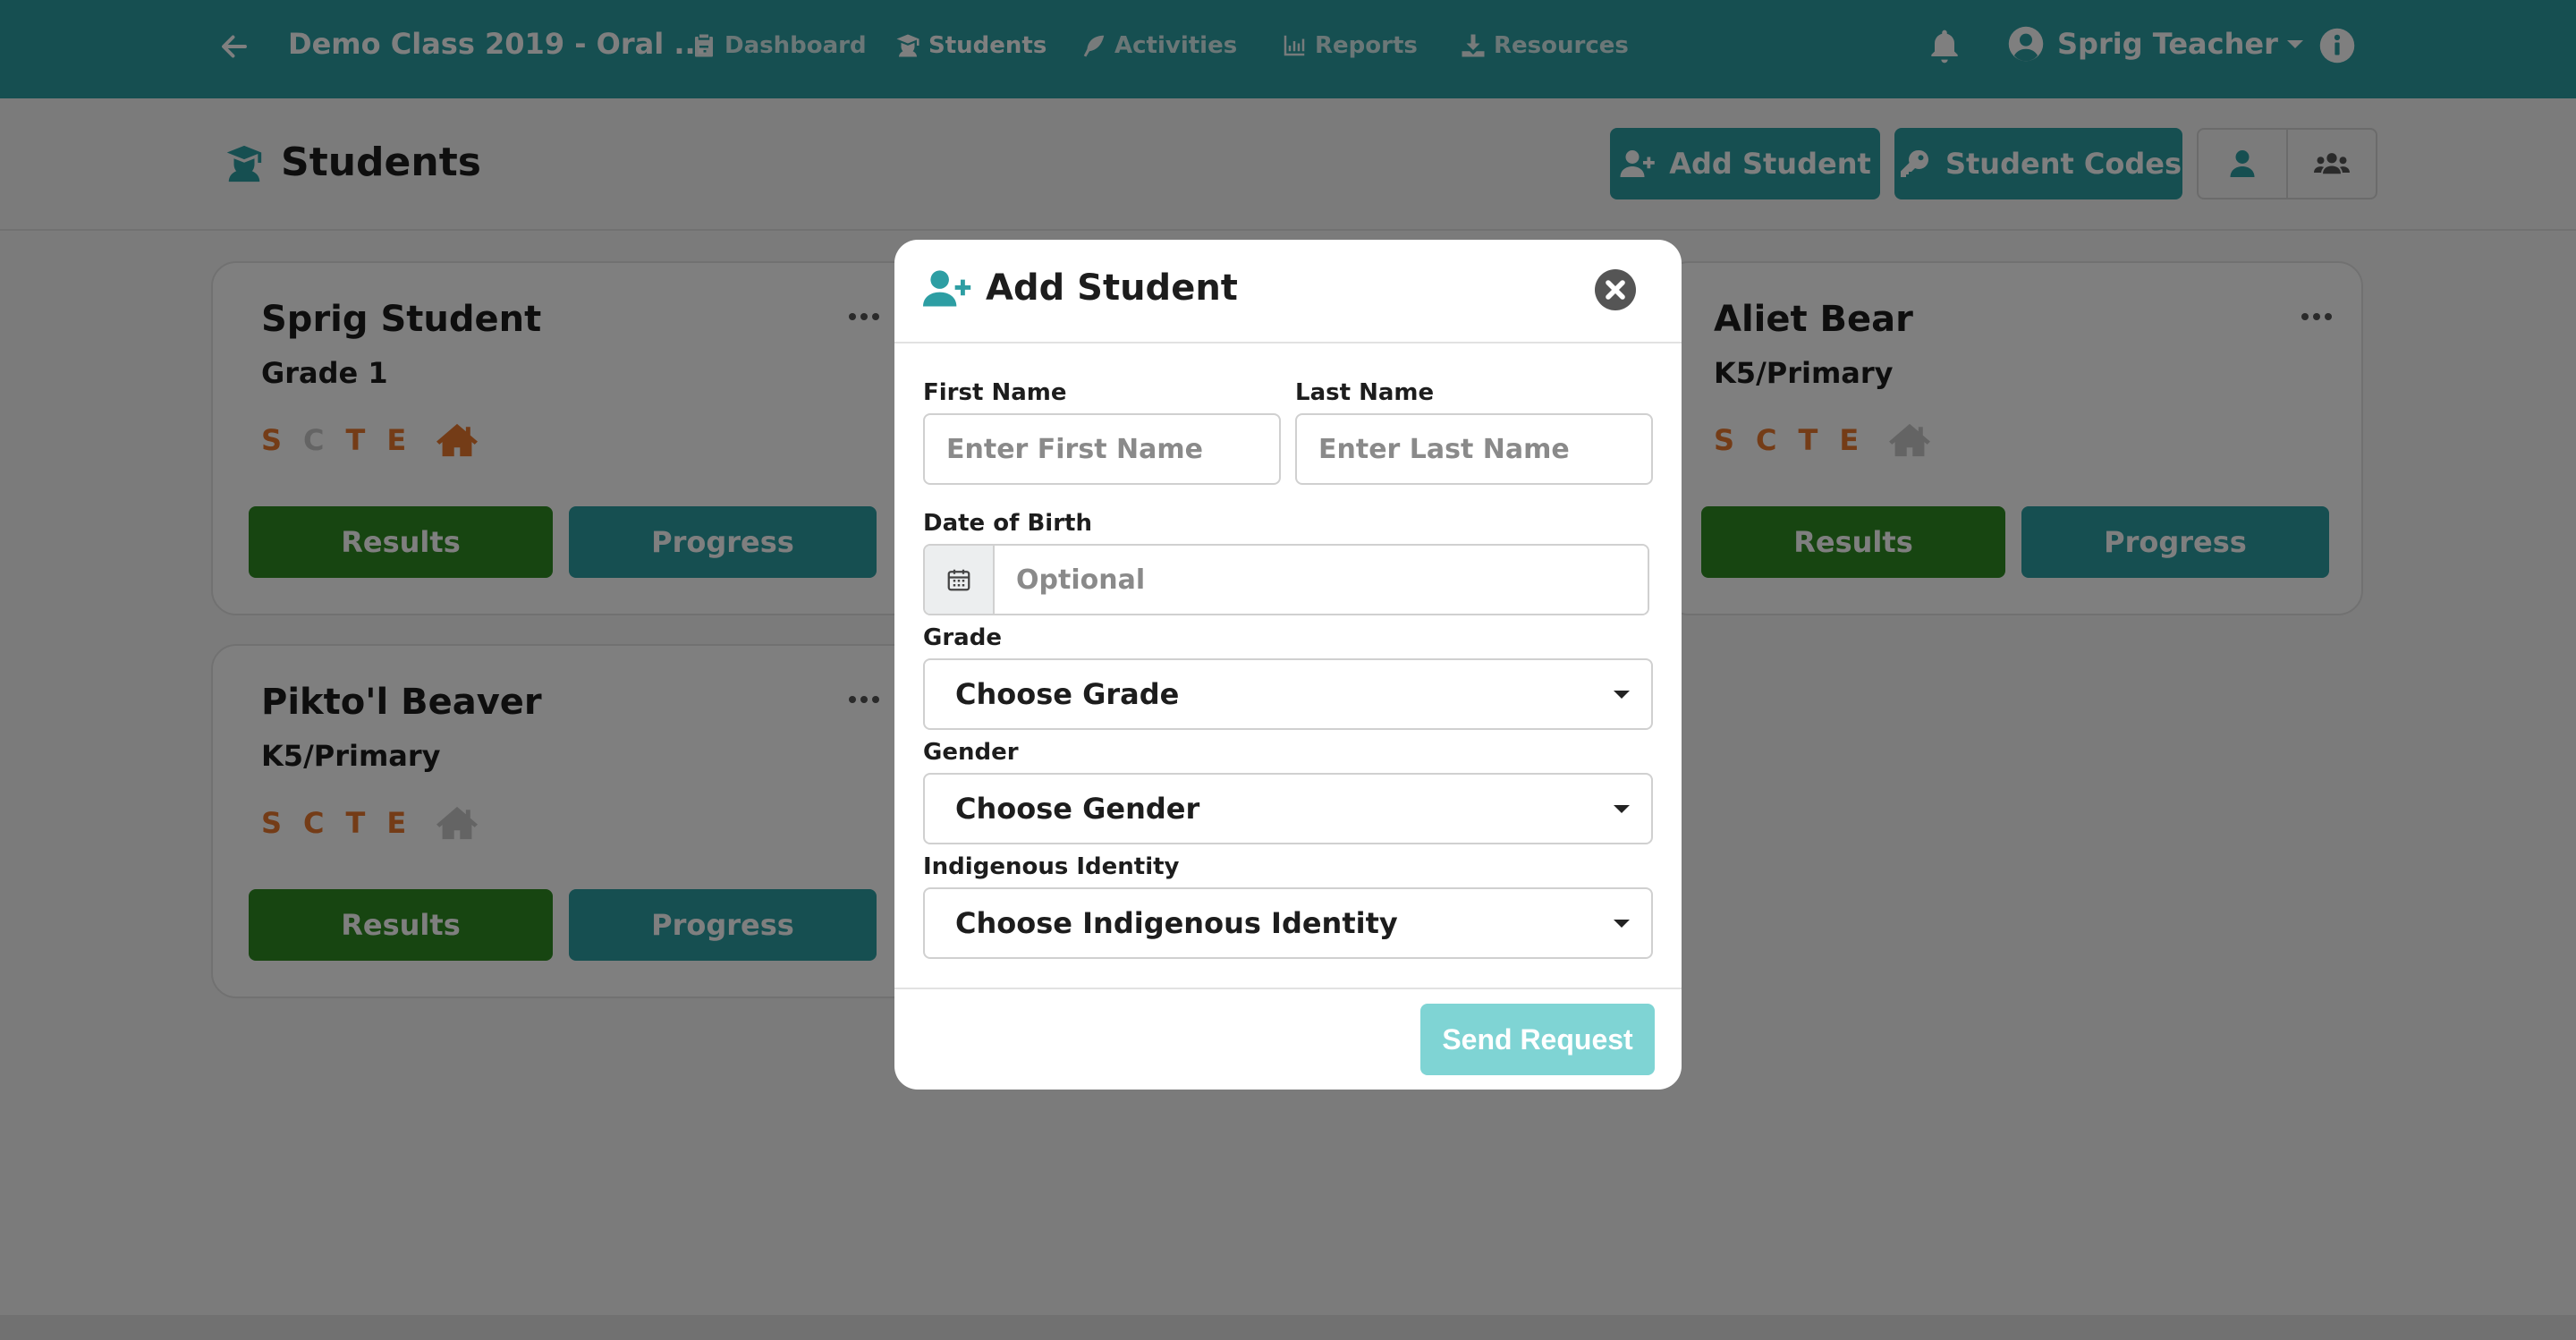 This screenshot has height=1340, width=2576. I want to click on calendar-button, so click(960, 580).